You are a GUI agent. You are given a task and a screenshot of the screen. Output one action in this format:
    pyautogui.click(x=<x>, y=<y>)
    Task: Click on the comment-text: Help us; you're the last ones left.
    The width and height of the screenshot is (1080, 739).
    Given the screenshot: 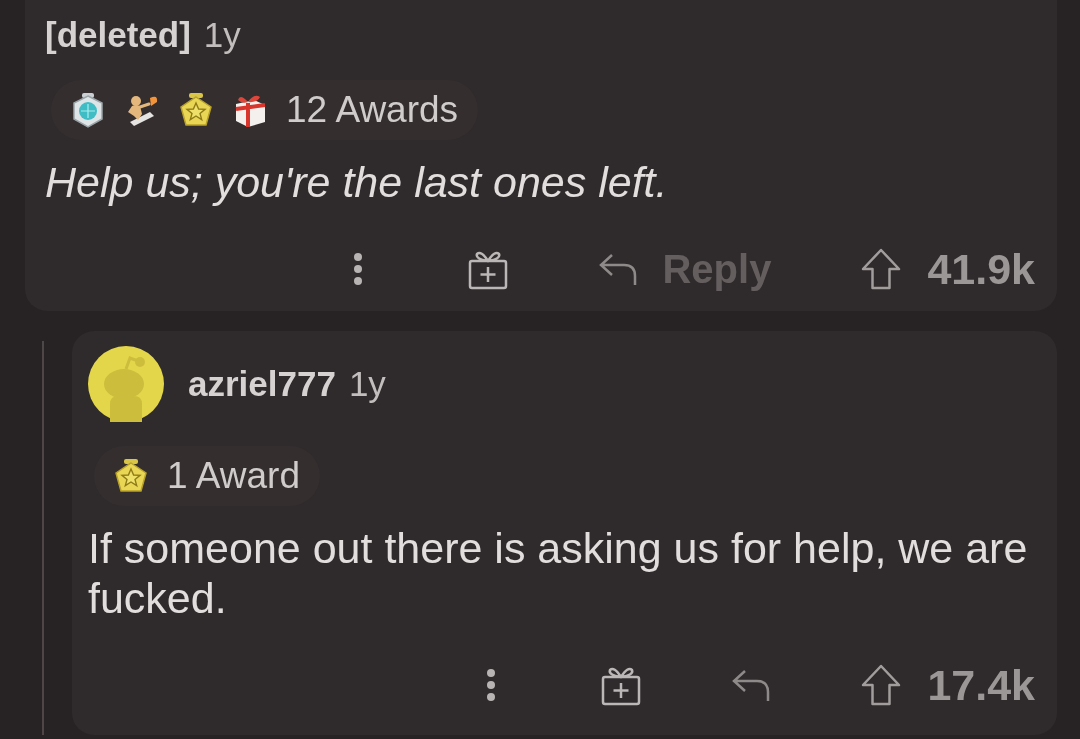 What is the action you would take?
    pyautogui.click(x=357, y=182)
    